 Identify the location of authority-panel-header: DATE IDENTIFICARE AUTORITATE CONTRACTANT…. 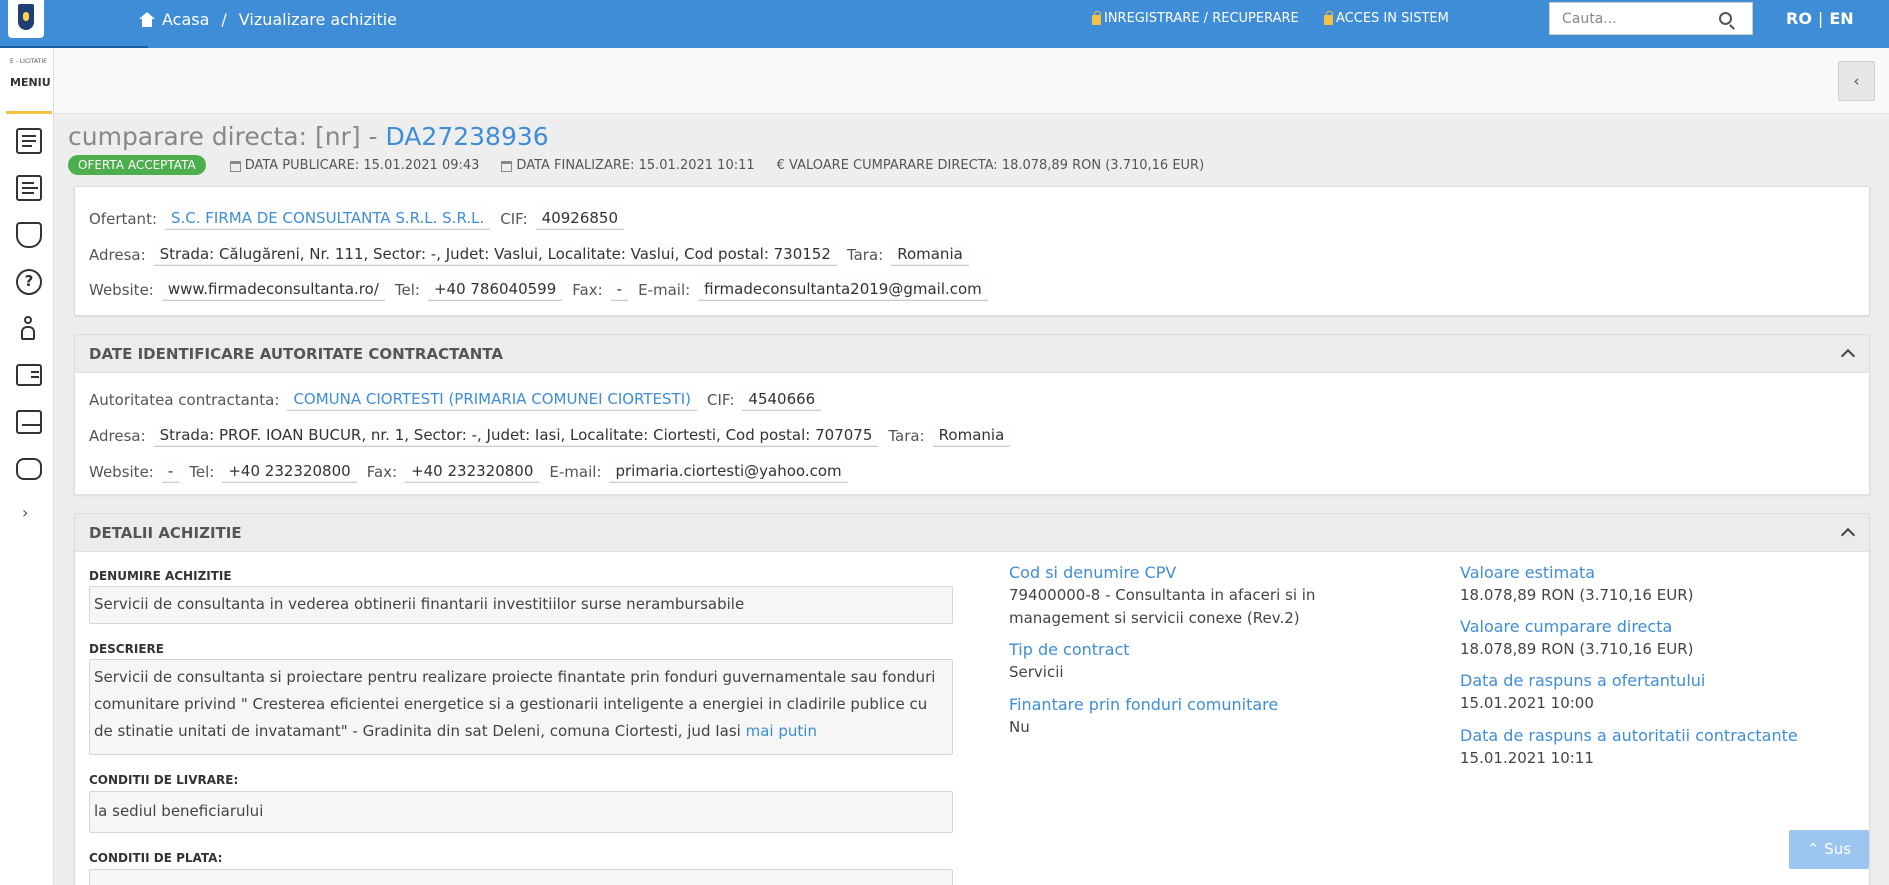
(972, 354).